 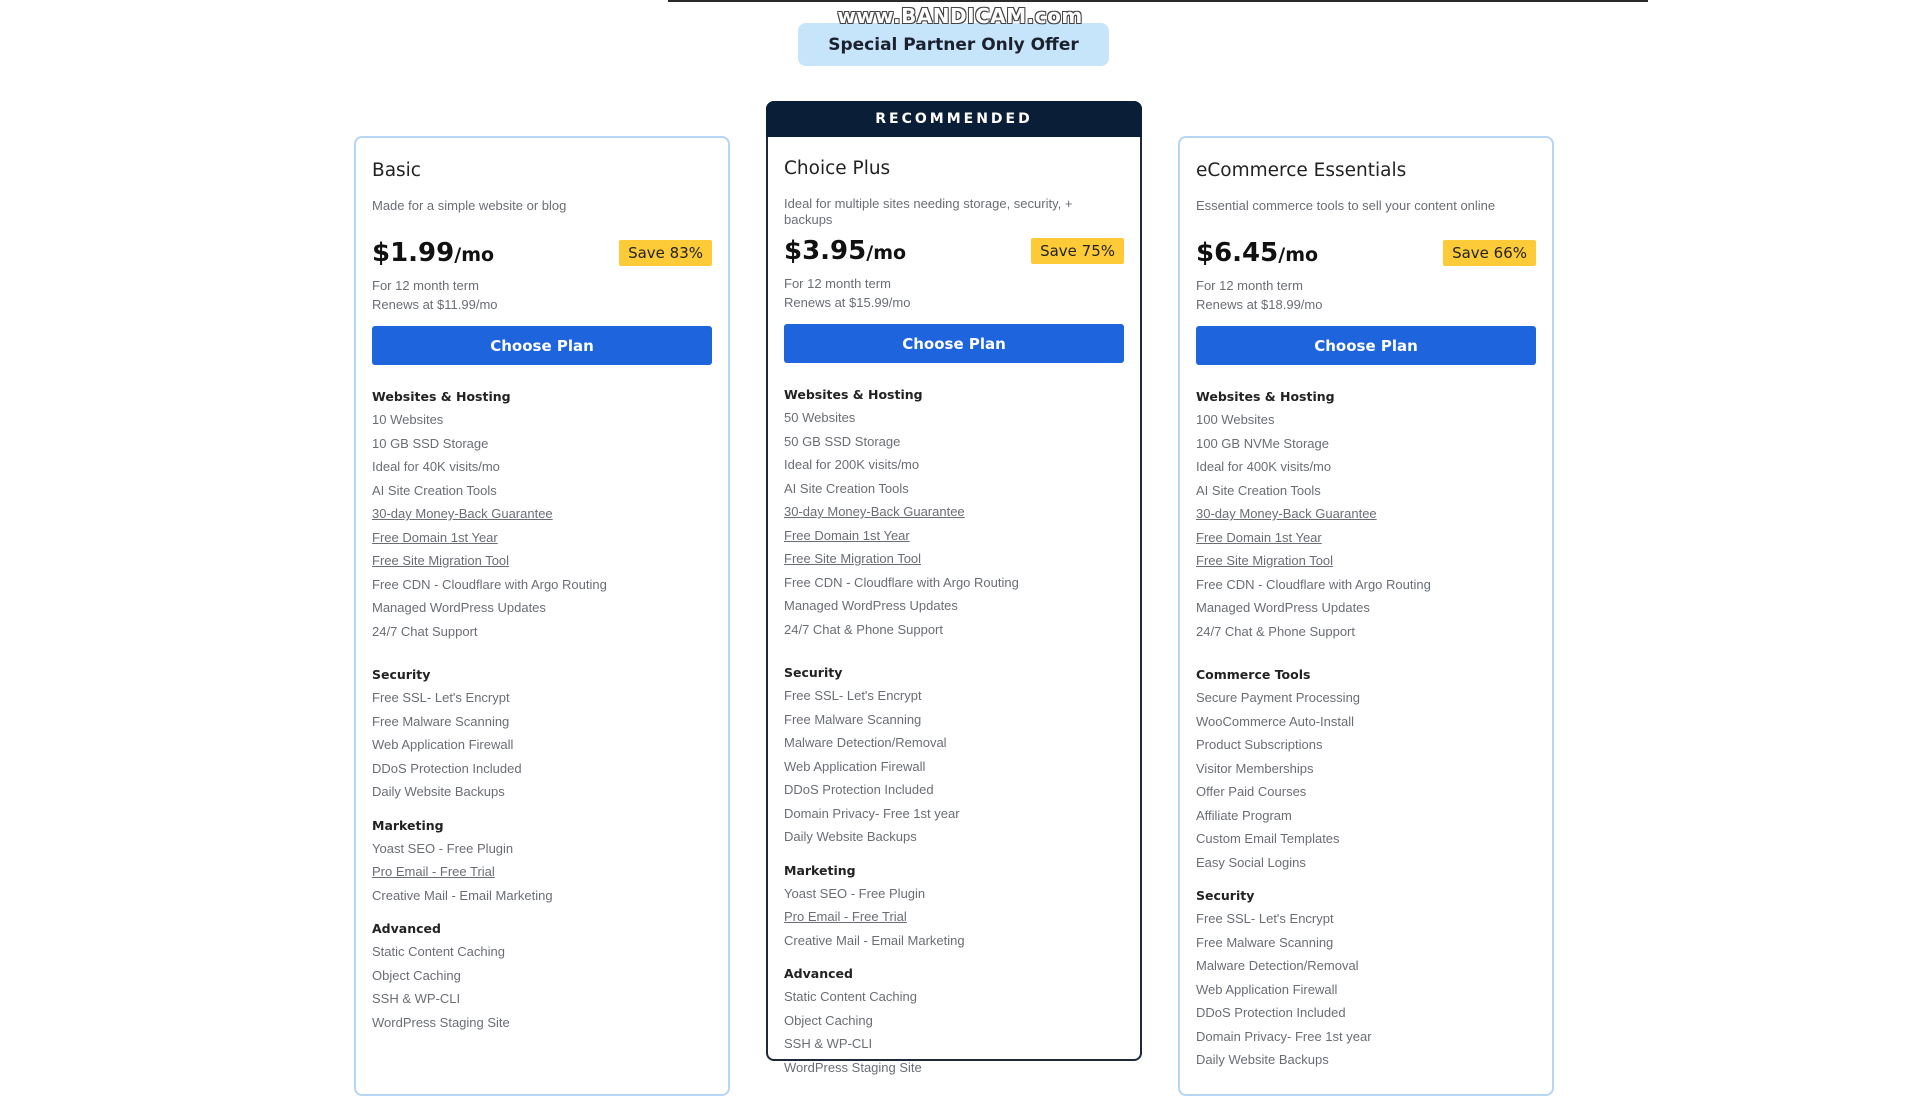 I want to click on recorder-watermark: www.BANDICAM.com, so click(x=960, y=16).